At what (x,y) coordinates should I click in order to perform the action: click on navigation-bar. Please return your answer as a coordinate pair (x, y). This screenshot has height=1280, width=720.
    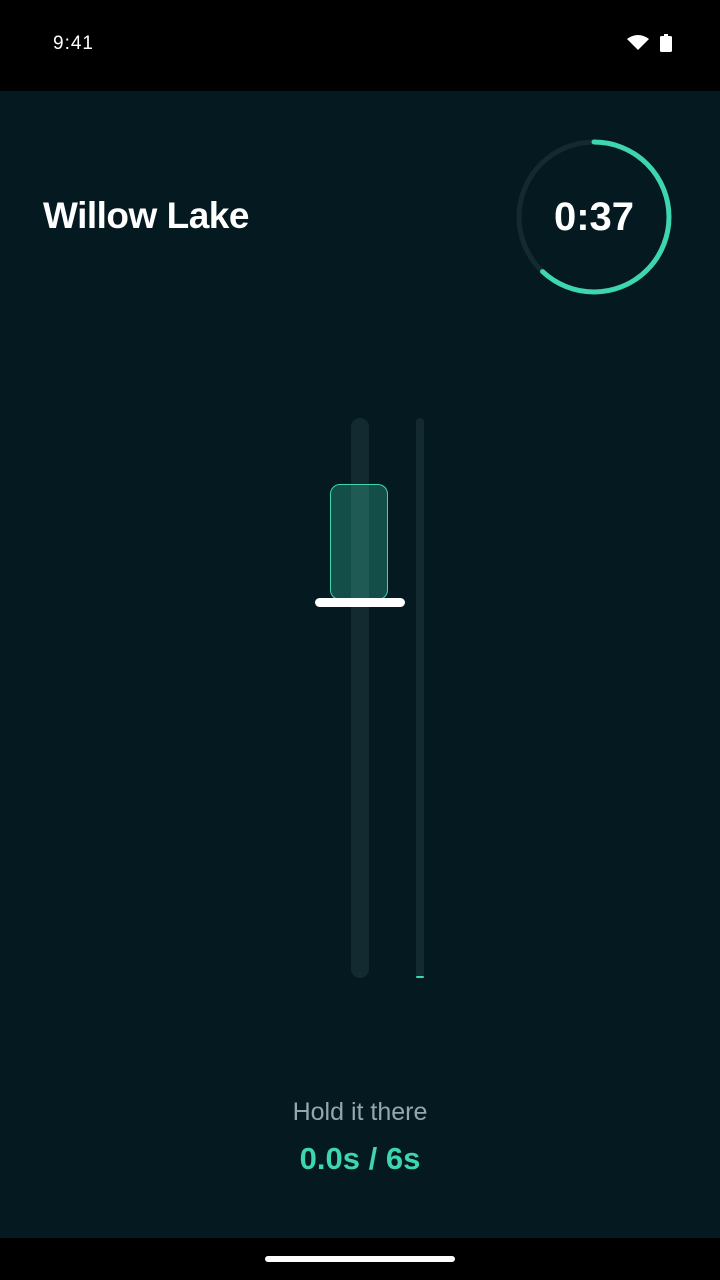
    Looking at the image, I should click on (360, 1259).